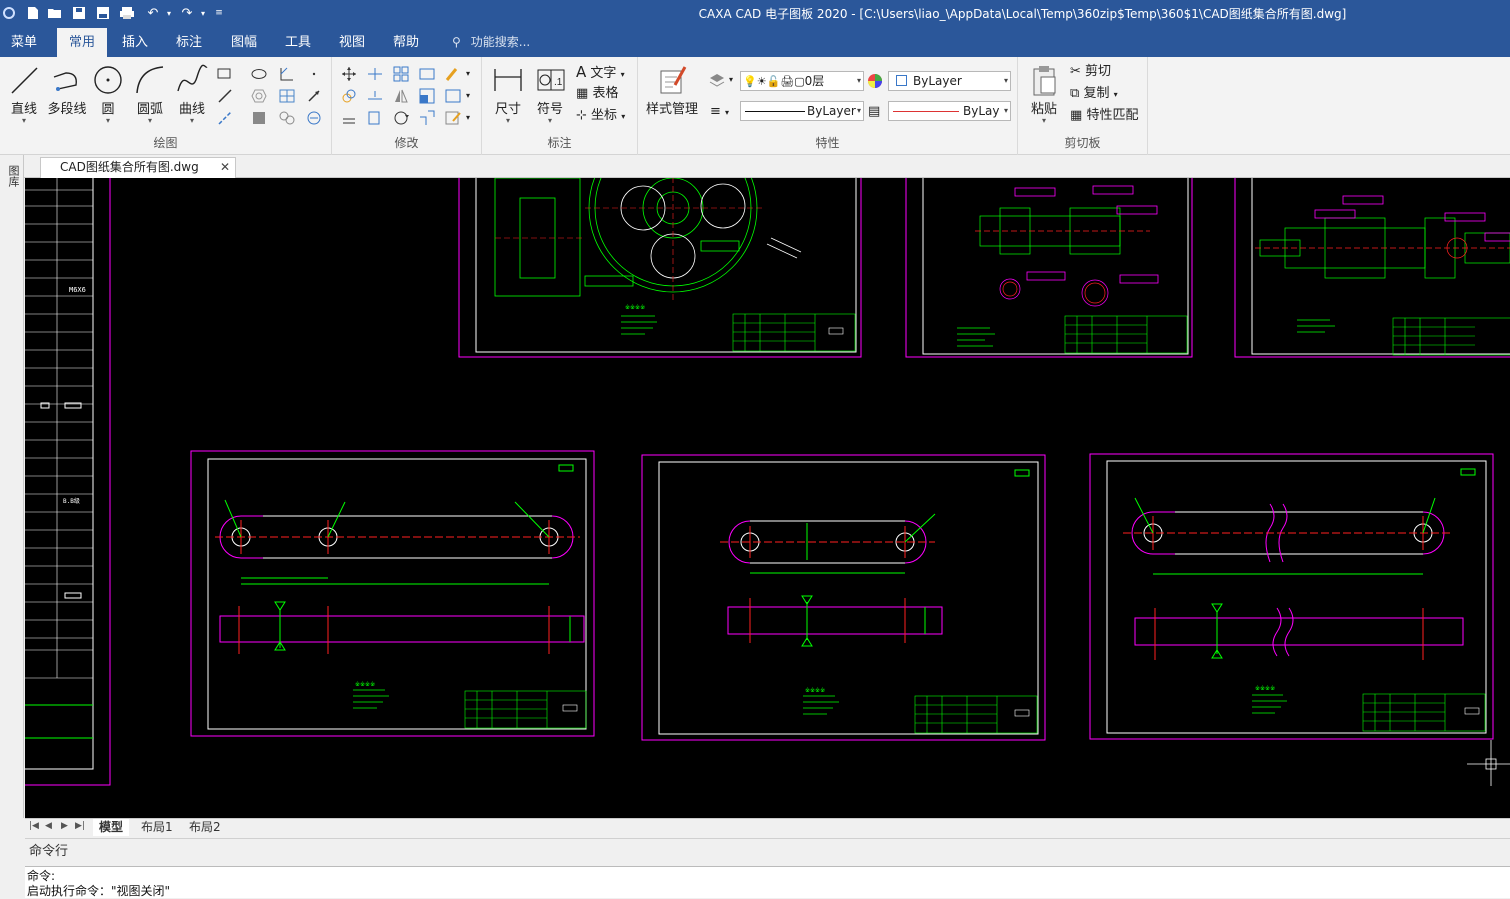  I want to click on library-panel-tab: 图库, so click(12, 176).